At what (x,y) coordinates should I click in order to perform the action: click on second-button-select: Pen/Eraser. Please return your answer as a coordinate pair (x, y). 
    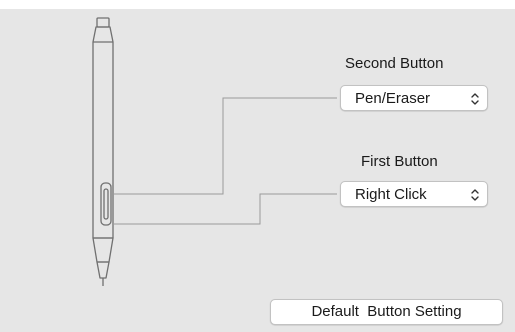
    Looking at the image, I should click on (414, 98).